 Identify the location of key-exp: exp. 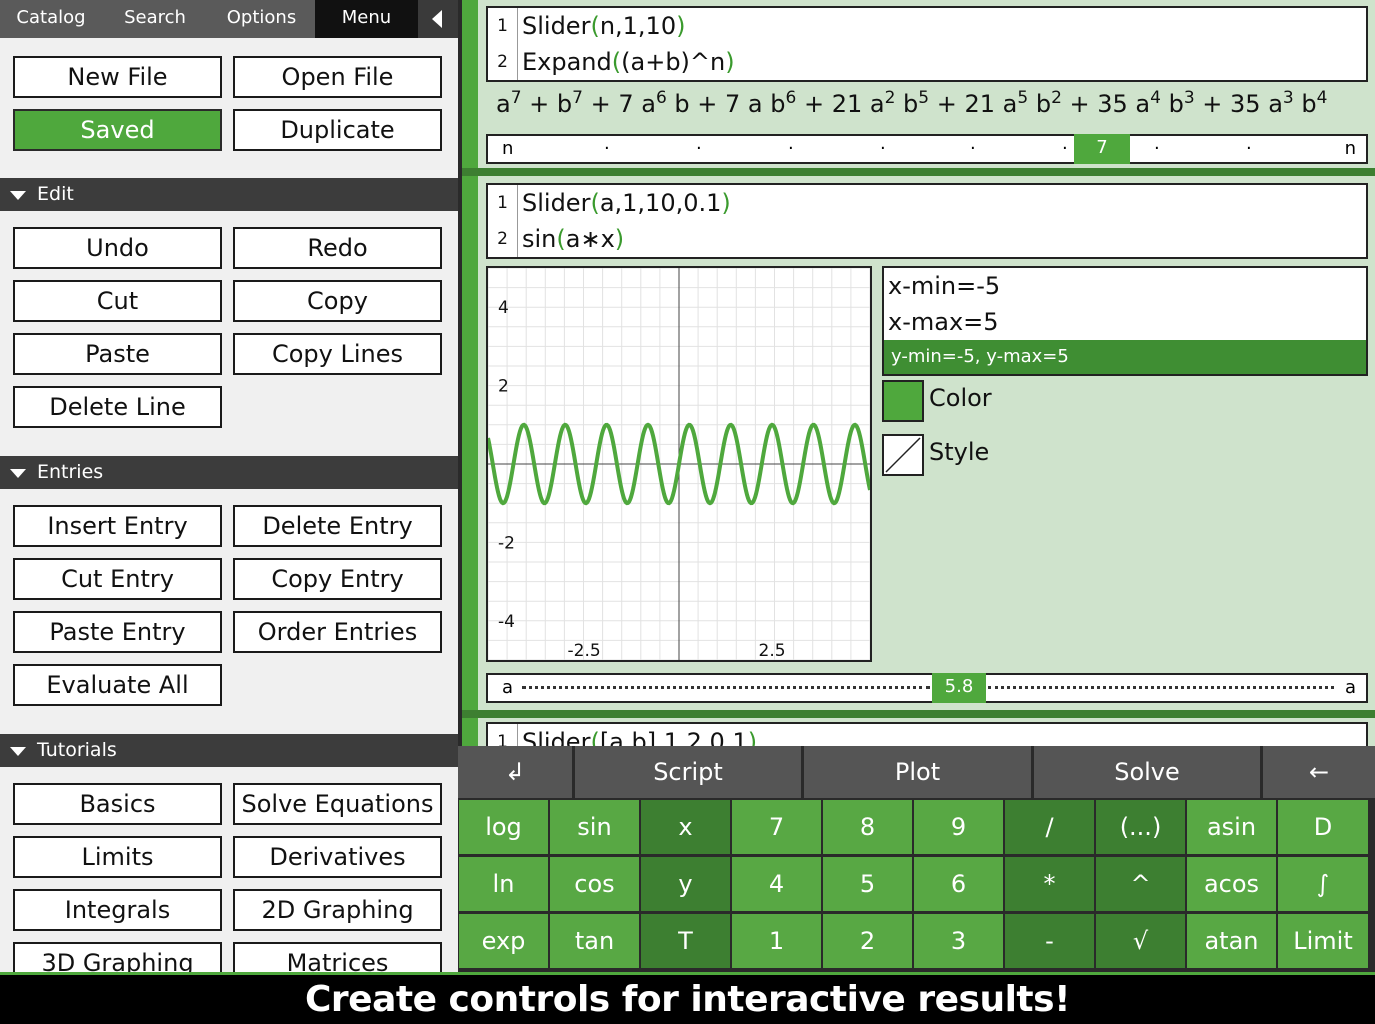
(503, 941).